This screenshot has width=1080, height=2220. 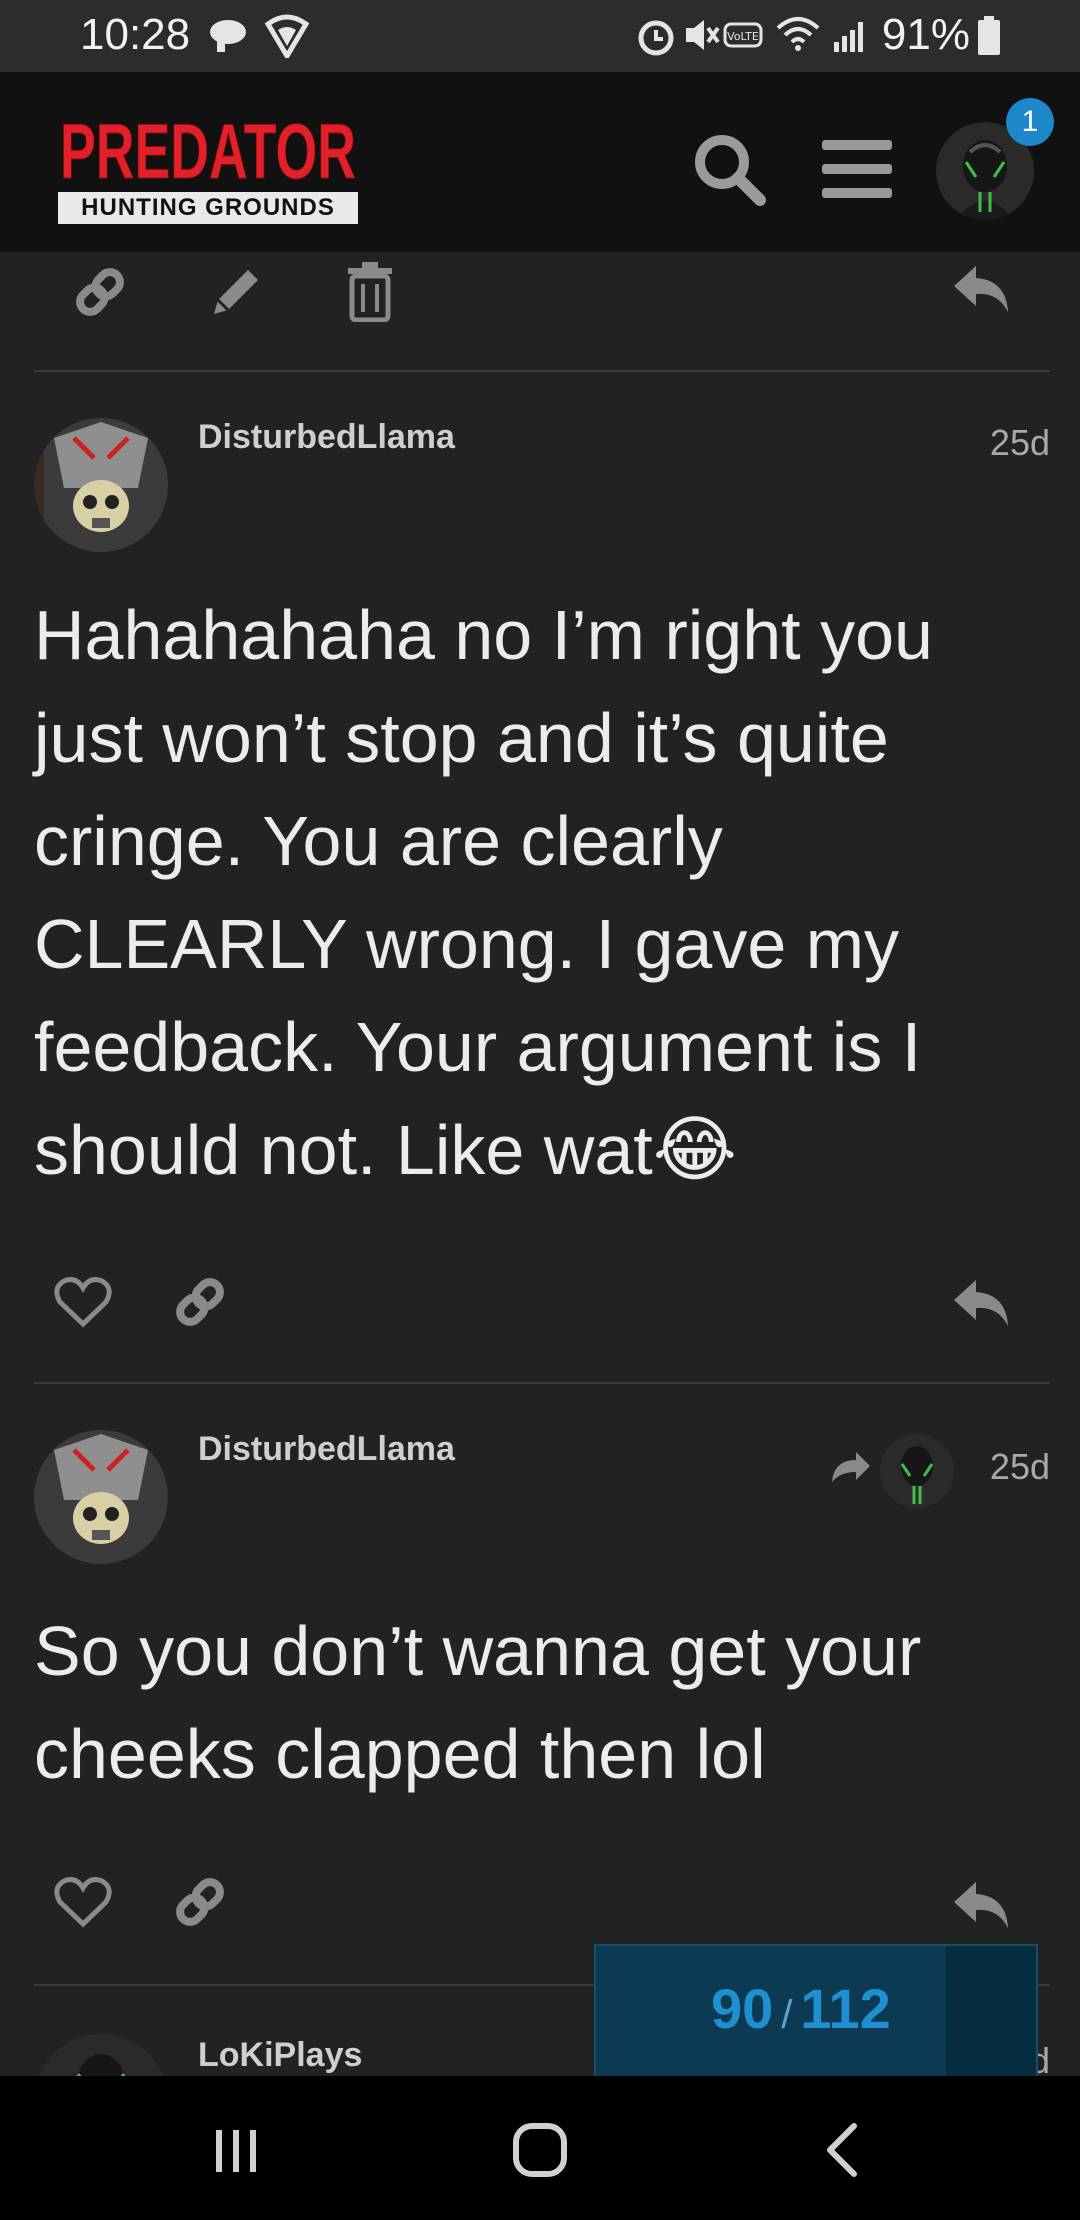 I want to click on sync-icon, so click(x=228, y=36).